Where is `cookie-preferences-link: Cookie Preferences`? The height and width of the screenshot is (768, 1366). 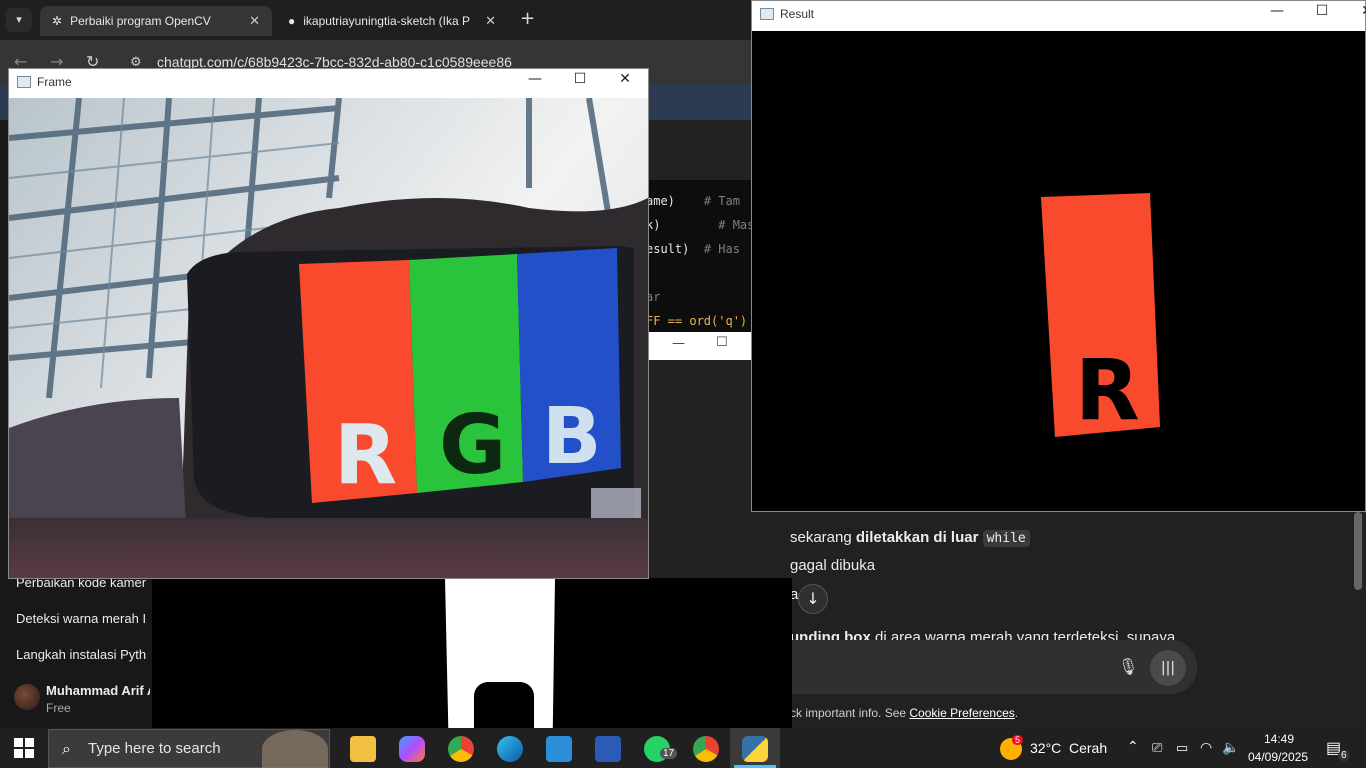
cookie-preferences-link: Cookie Preferences is located at coordinates (961, 713).